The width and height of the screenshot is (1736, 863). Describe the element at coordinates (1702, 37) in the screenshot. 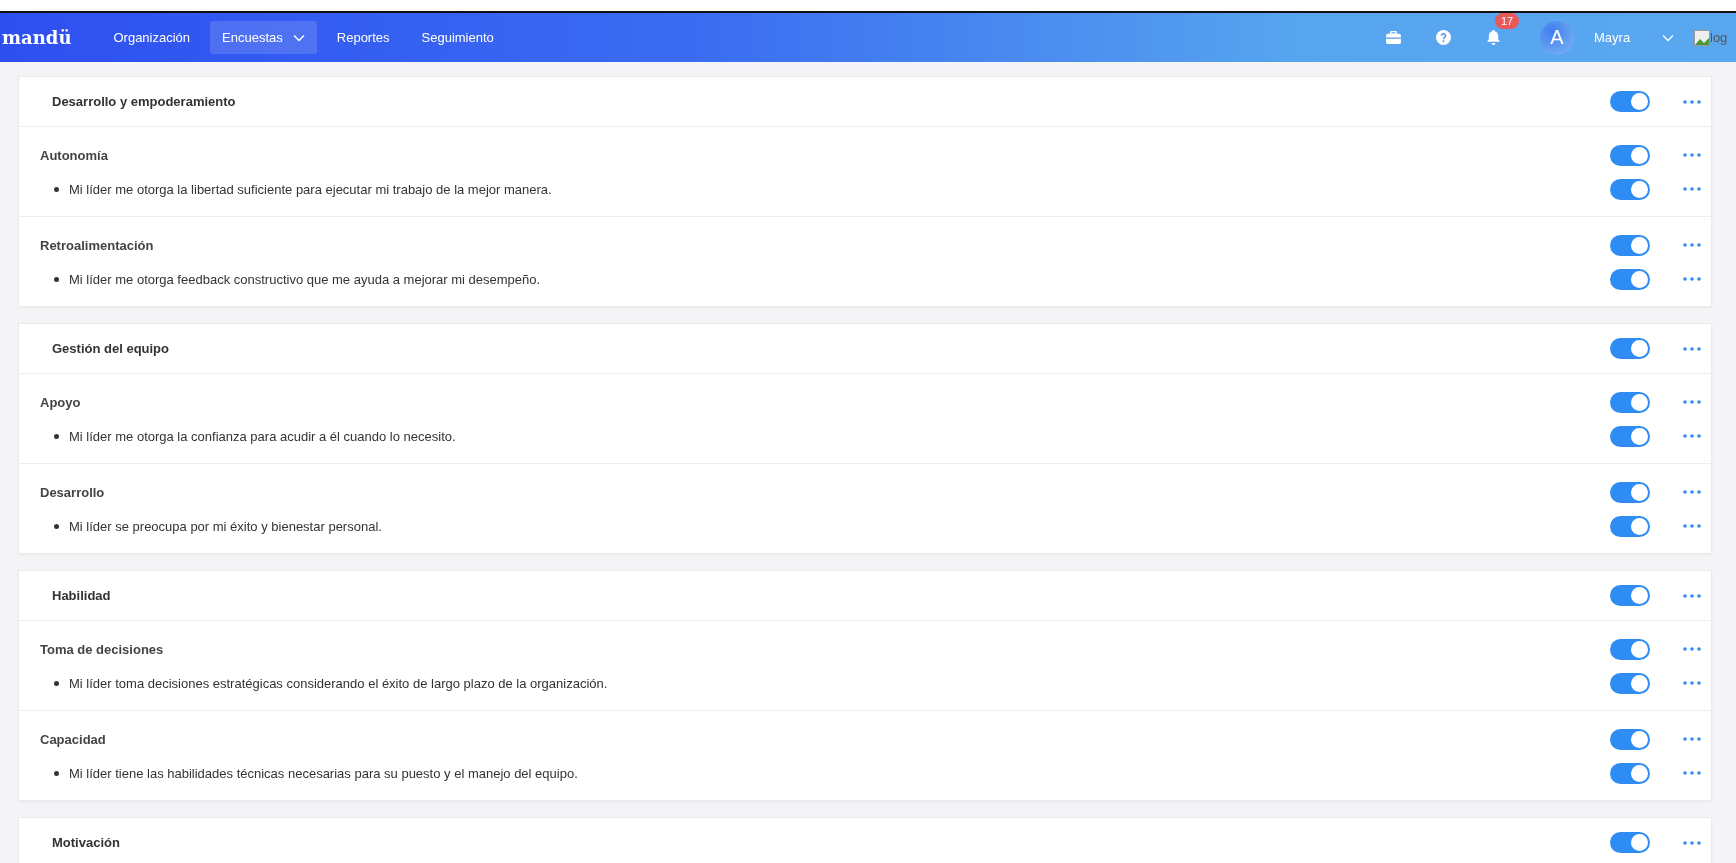

I see `broken-image-icon` at that location.